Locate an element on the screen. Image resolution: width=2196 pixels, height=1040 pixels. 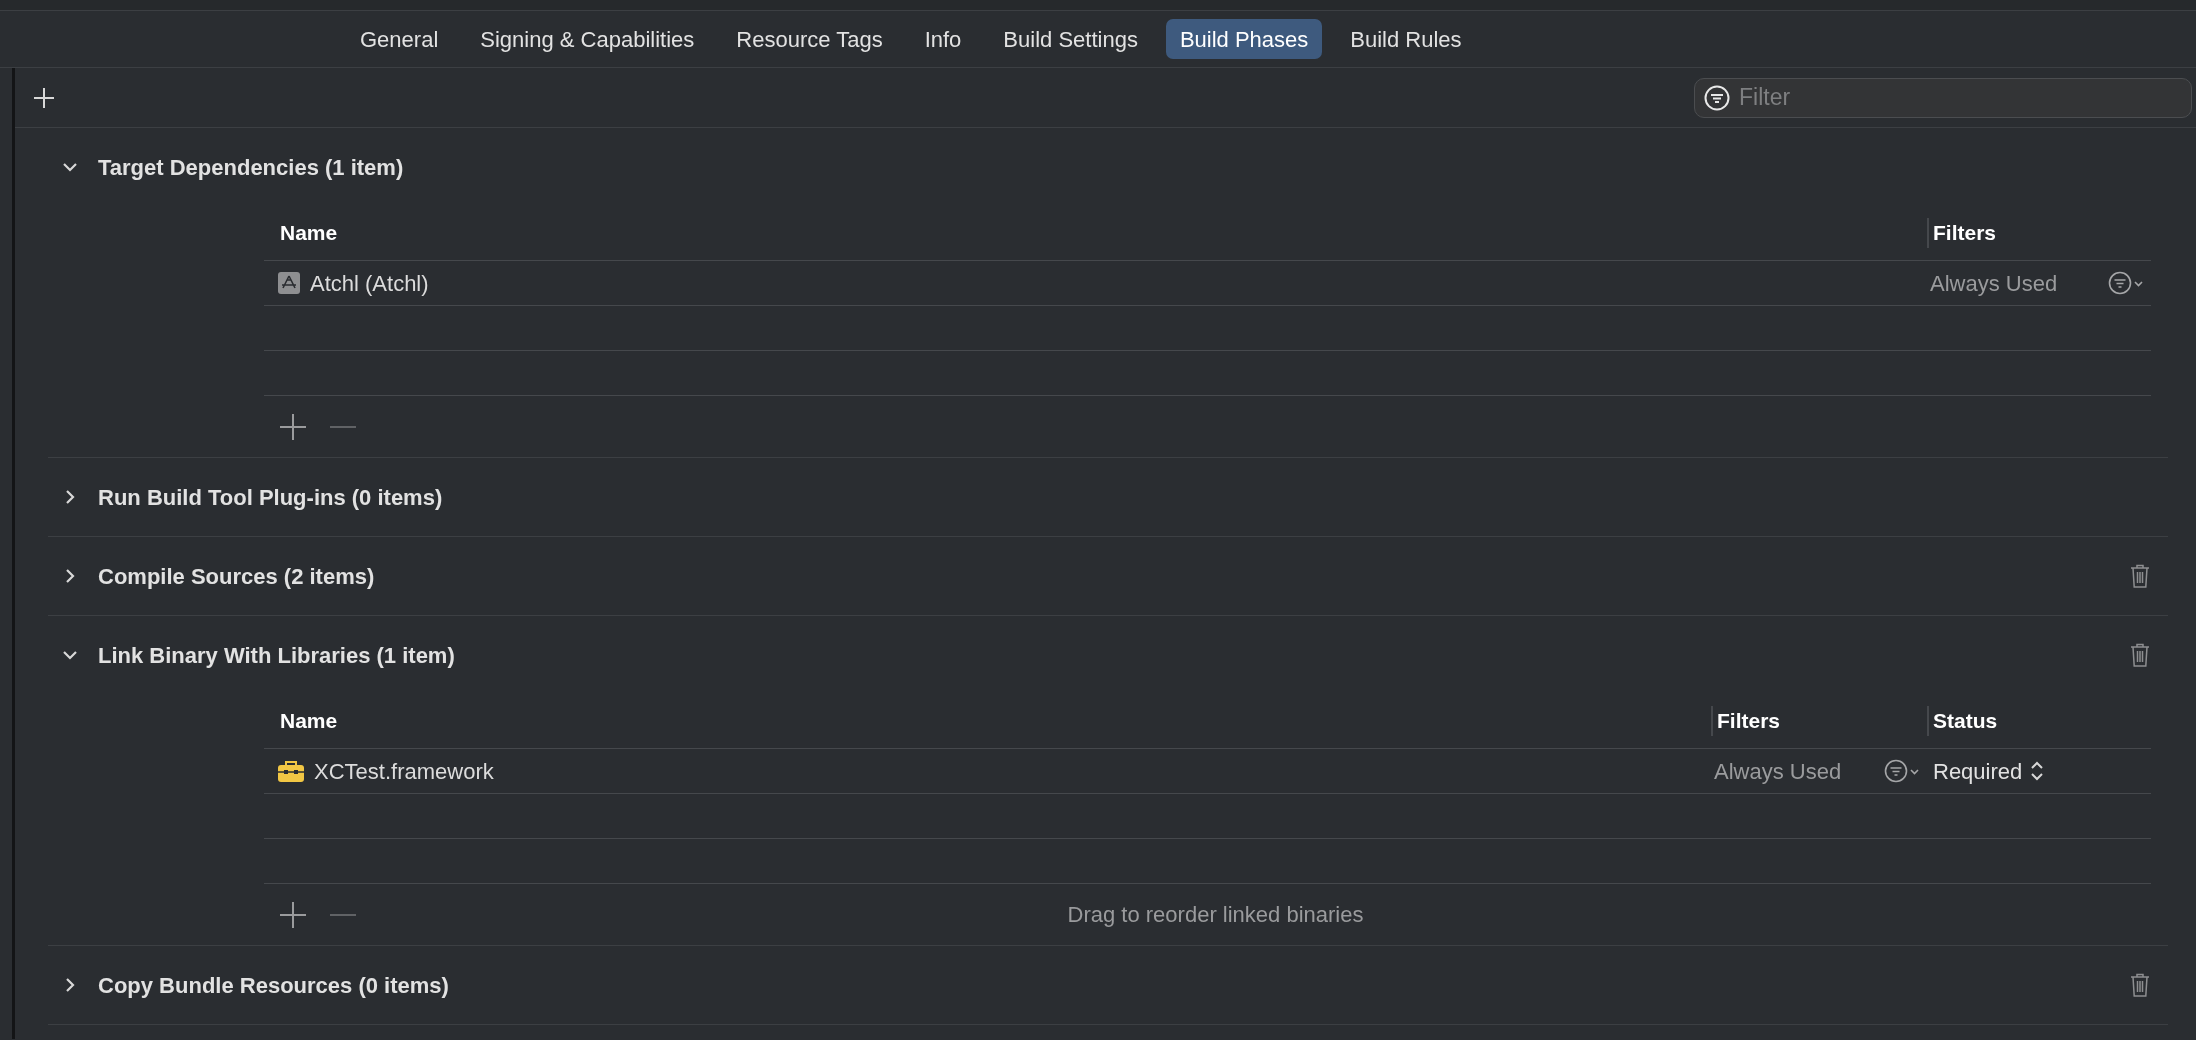
status-popup: Required is located at coordinates (1989, 771).